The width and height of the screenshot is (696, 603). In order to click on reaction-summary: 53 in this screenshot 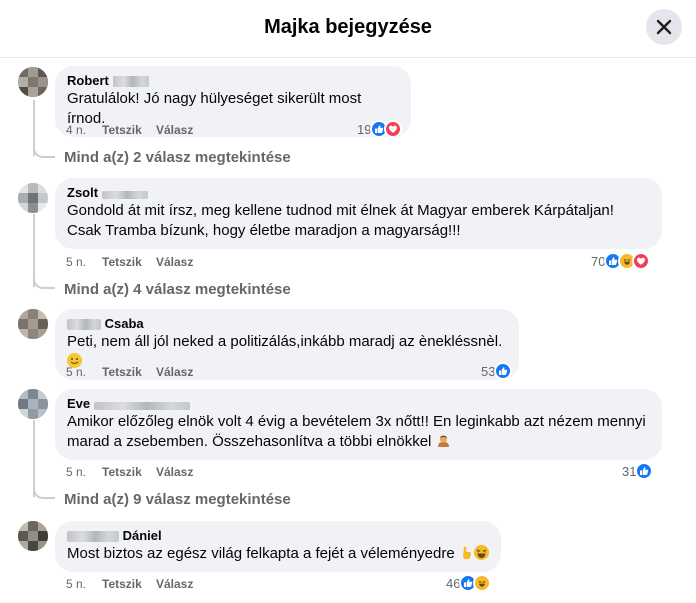, I will do `click(497, 371)`.